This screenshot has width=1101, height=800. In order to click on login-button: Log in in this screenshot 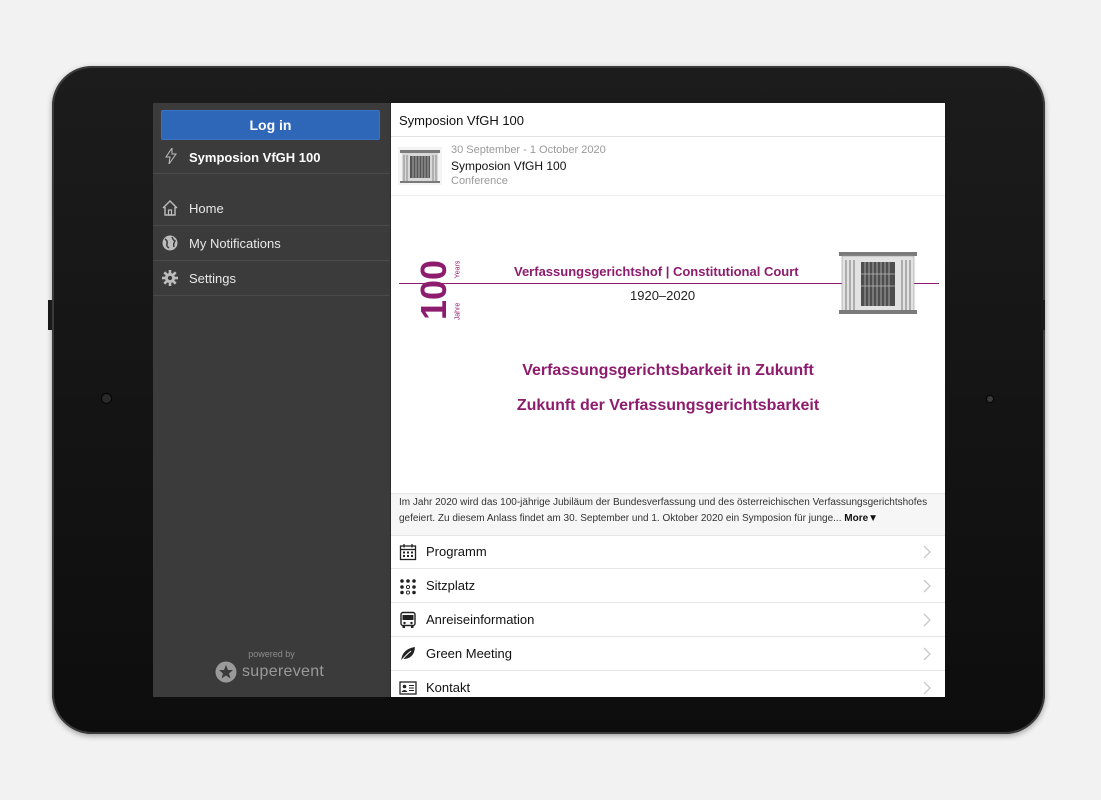, I will do `click(270, 125)`.